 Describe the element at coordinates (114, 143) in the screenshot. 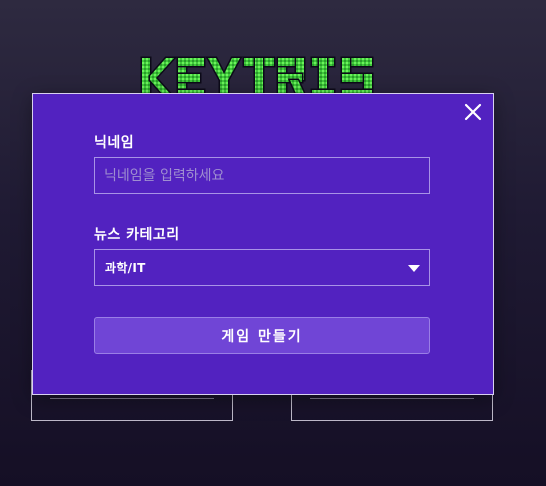

I see `nickname-label: 닉네임` at that location.